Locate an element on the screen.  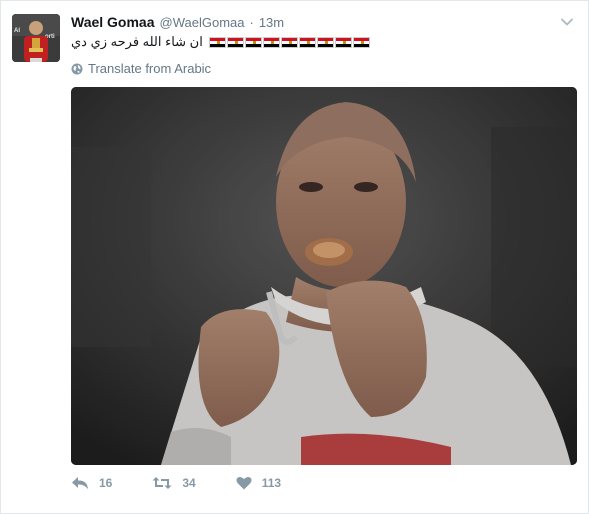
translate-label: Translate from Arabic is located at coordinates (149, 68).